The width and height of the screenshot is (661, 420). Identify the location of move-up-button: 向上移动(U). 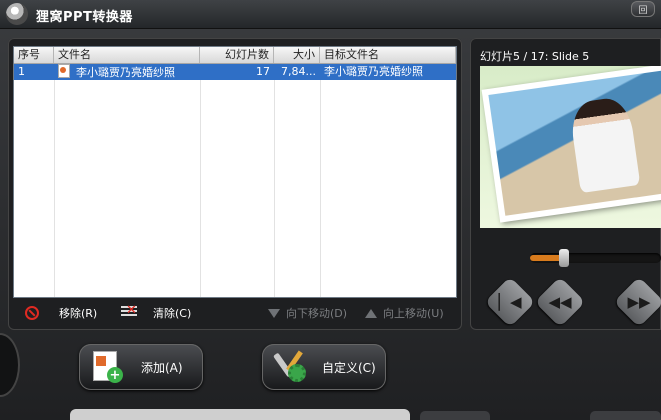
(404, 313).